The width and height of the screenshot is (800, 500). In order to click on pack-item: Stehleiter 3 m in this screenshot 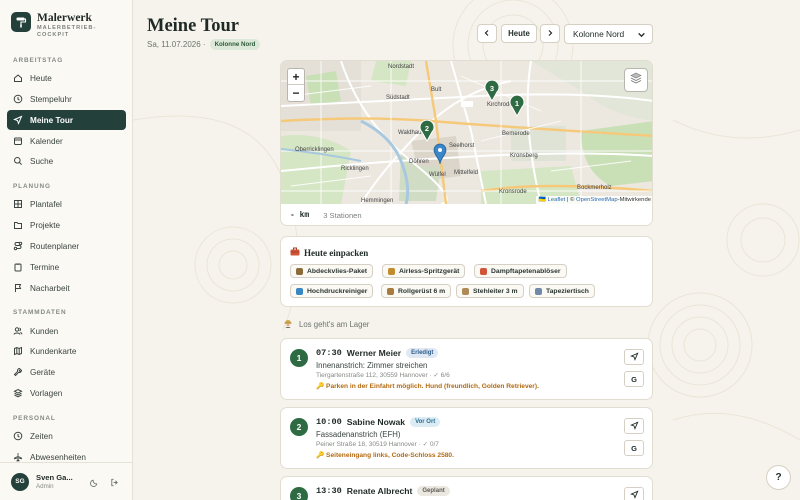, I will do `click(490, 291)`.